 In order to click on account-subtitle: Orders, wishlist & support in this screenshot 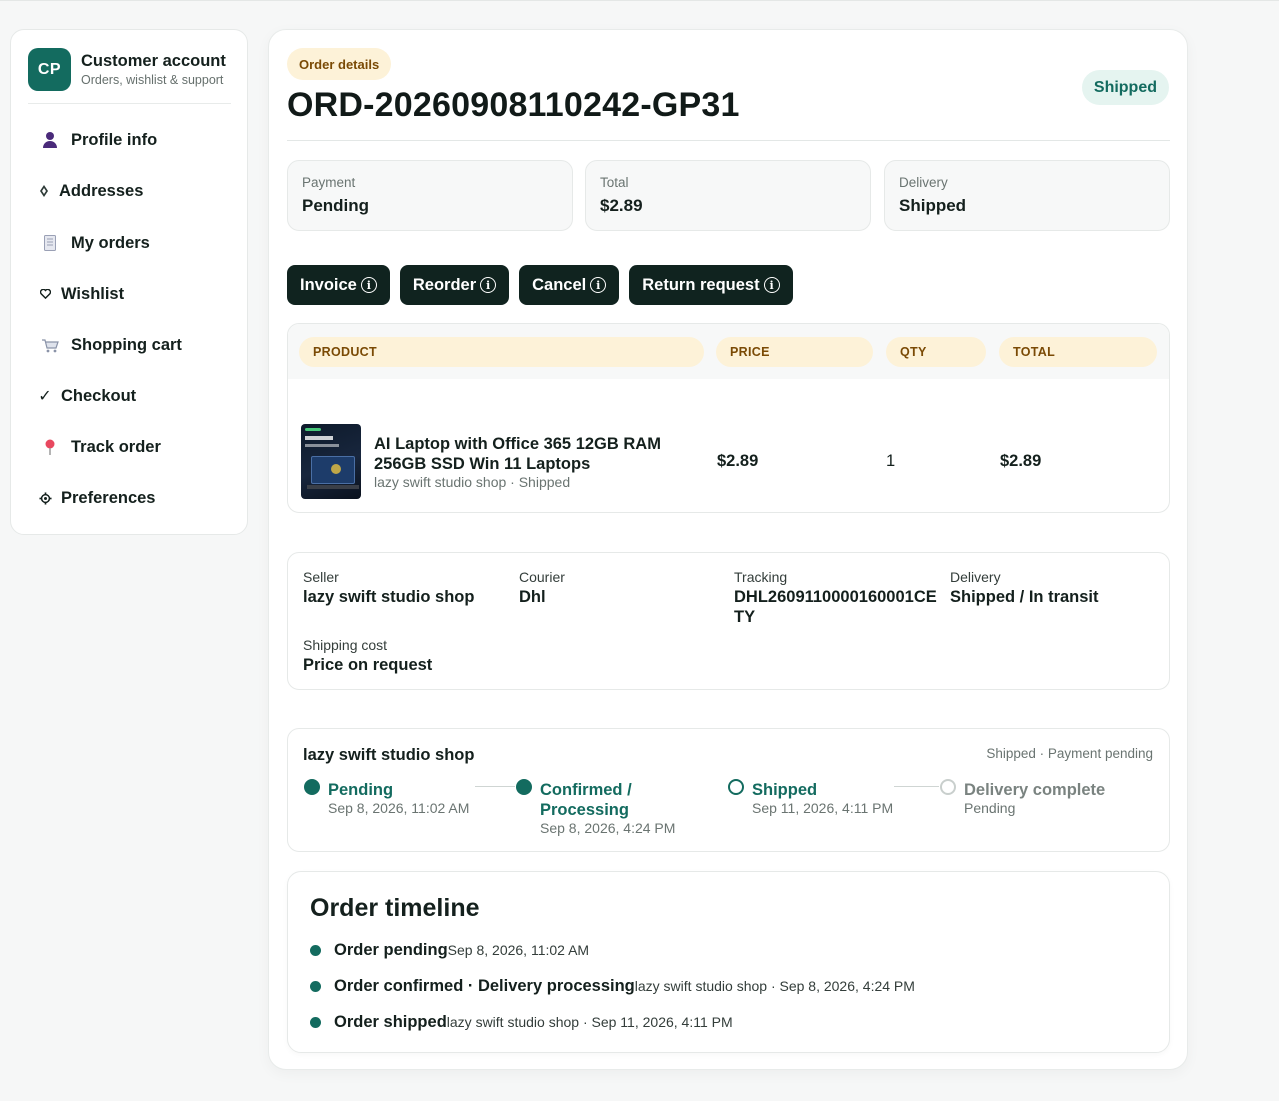, I will do `click(152, 80)`.